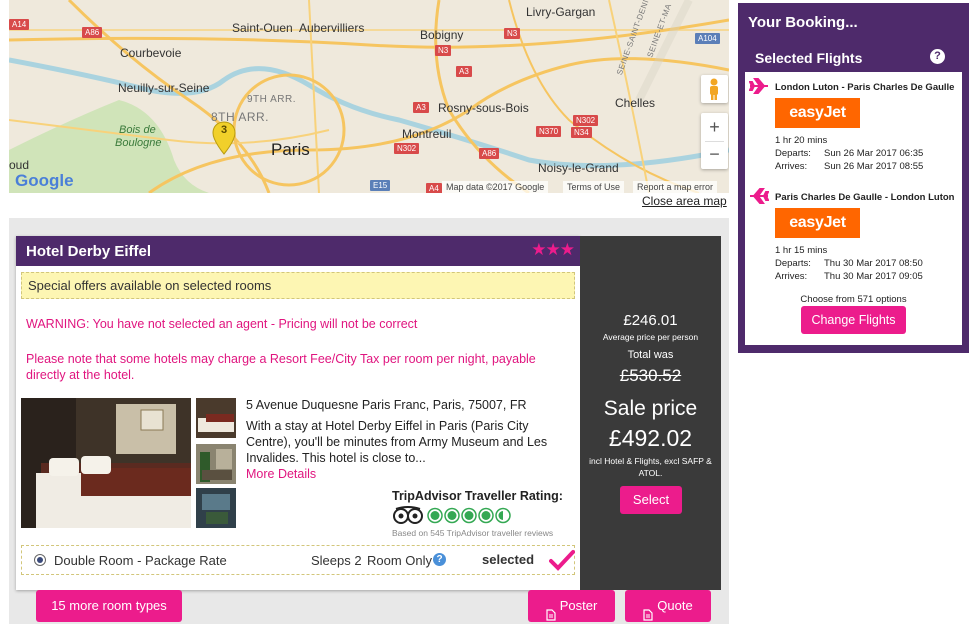 The height and width of the screenshot is (633, 975). I want to click on total-was-label: Total was, so click(650, 355).